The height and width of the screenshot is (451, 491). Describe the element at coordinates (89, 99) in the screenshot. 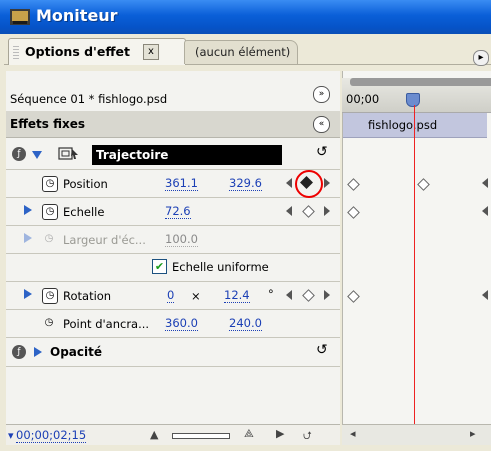

I see `sequence-label: Séquence 01 * fishlogo.psd` at that location.